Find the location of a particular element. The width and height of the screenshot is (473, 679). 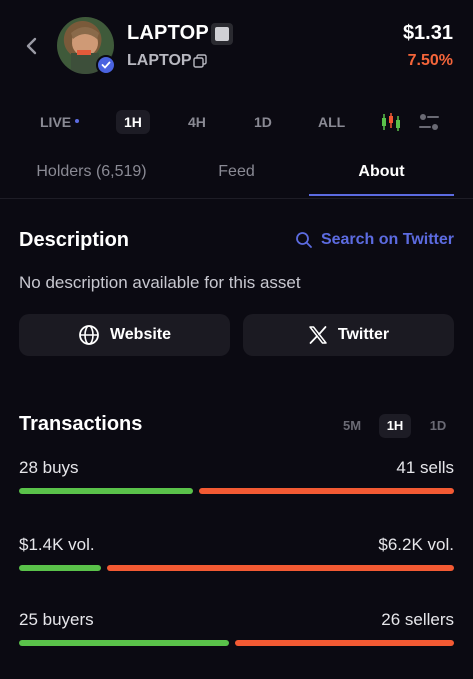

timeframe-all: ALL is located at coordinates (331, 122).